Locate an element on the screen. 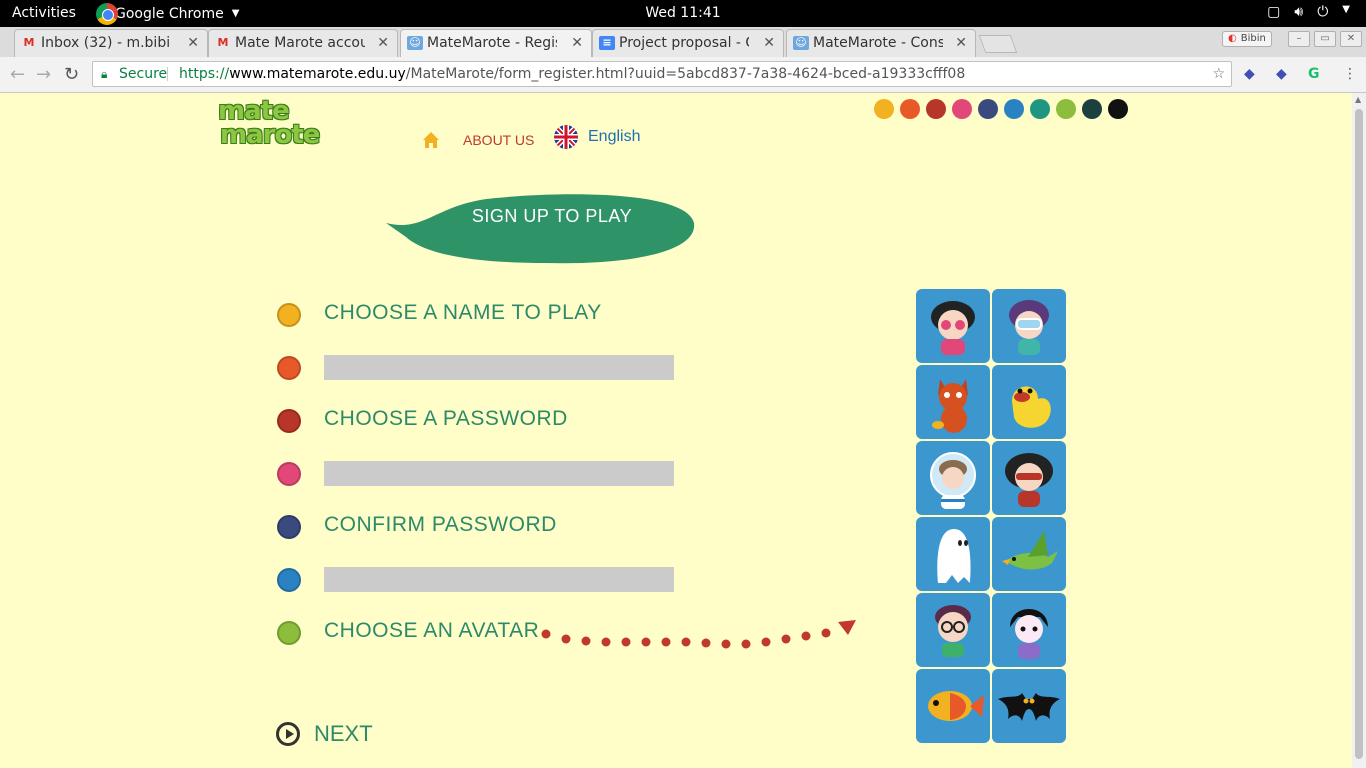 This screenshot has width=1366, height=768. dotted-arrow-icon is located at coordinates (698, 634).